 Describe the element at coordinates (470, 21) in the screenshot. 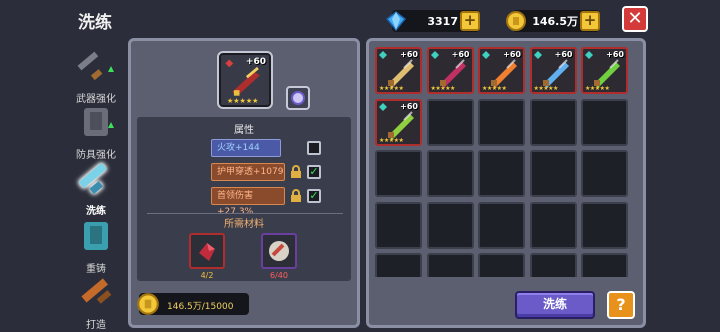

I see `add-diamonds-button: +` at that location.